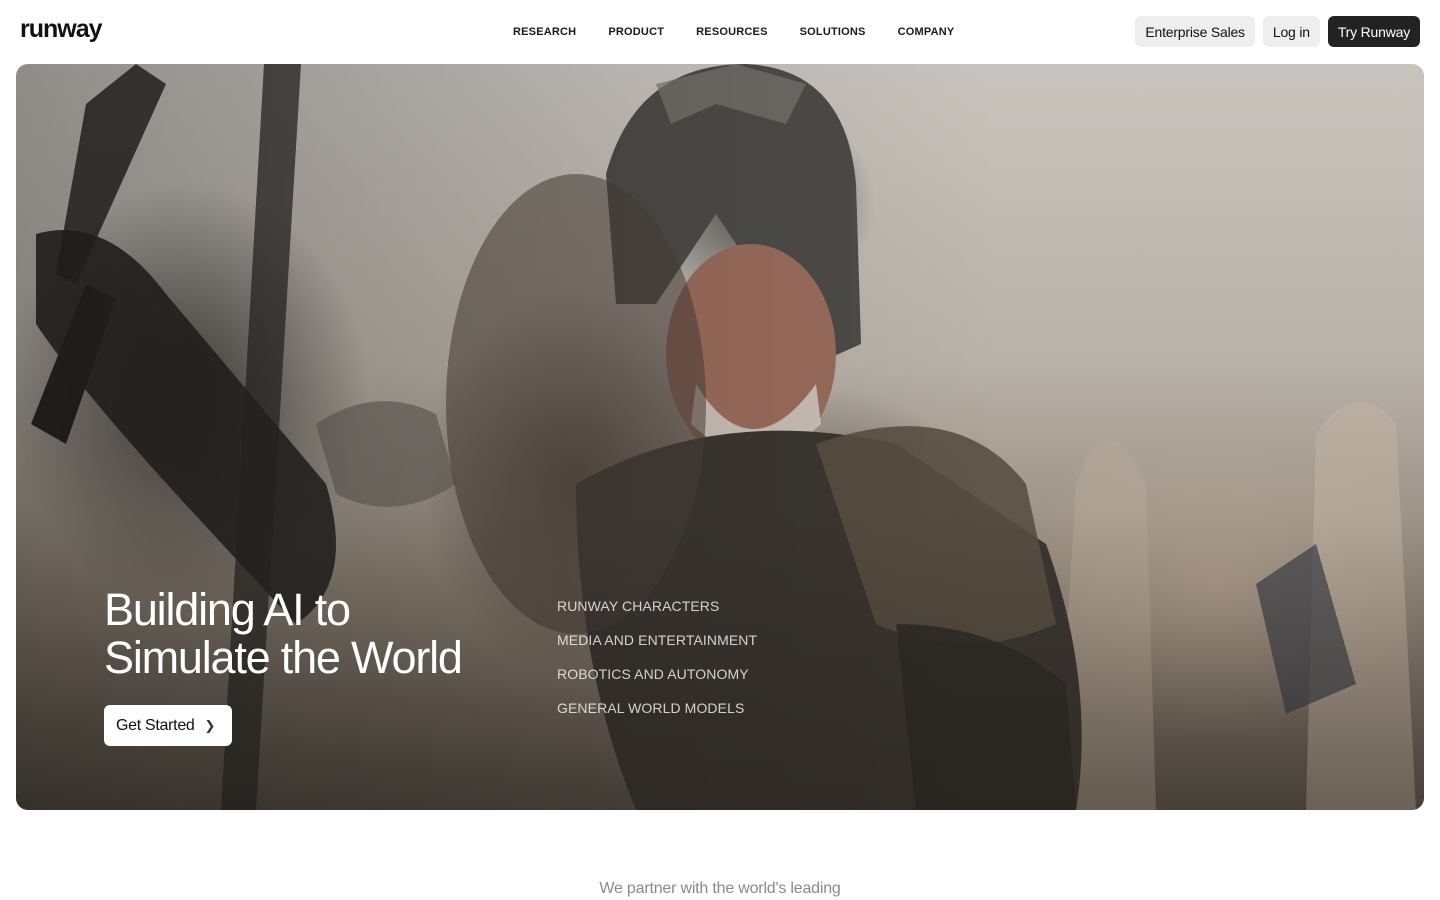  I want to click on nav-company: COMPANY, so click(926, 32).